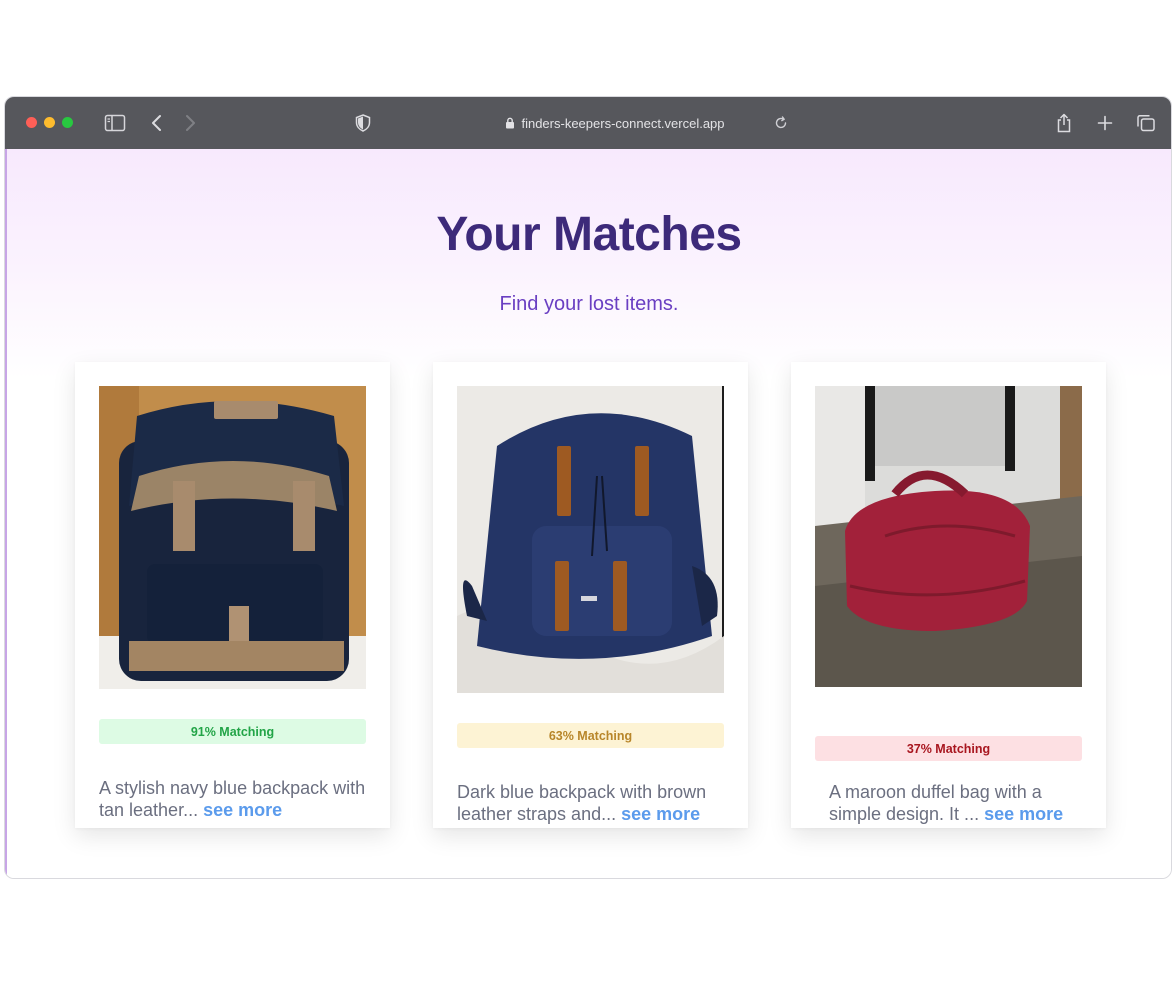 Image resolution: width=1176 pixels, height=998 pixels. I want to click on sidebar-icon, so click(115, 123).